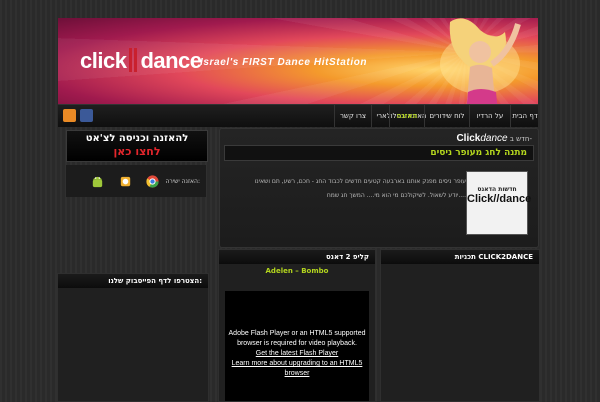 The width and height of the screenshot is (600, 402). What do you see at coordinates (133, 337) in the screenshot?
I see `facebook-panel: הצטרפו לדף הפייסבוק שלנו:` at bounding box center [133, 337].